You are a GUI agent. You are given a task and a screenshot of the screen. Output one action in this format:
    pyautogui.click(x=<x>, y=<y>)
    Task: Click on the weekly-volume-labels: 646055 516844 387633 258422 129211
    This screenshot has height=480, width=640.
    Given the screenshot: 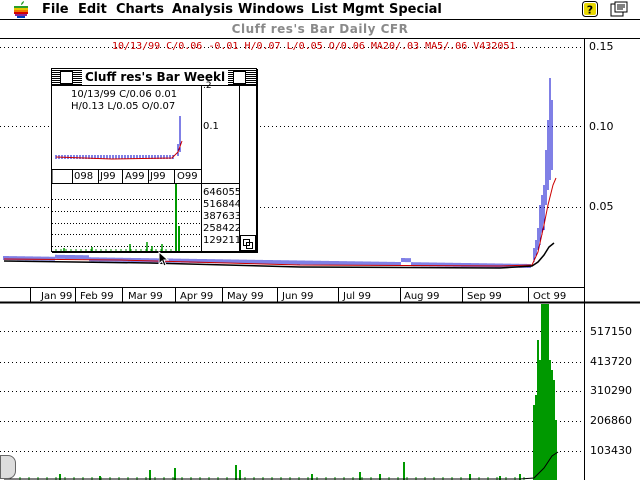 What is the action you would take?
    pyautogui.click(x=221, y=219)
    